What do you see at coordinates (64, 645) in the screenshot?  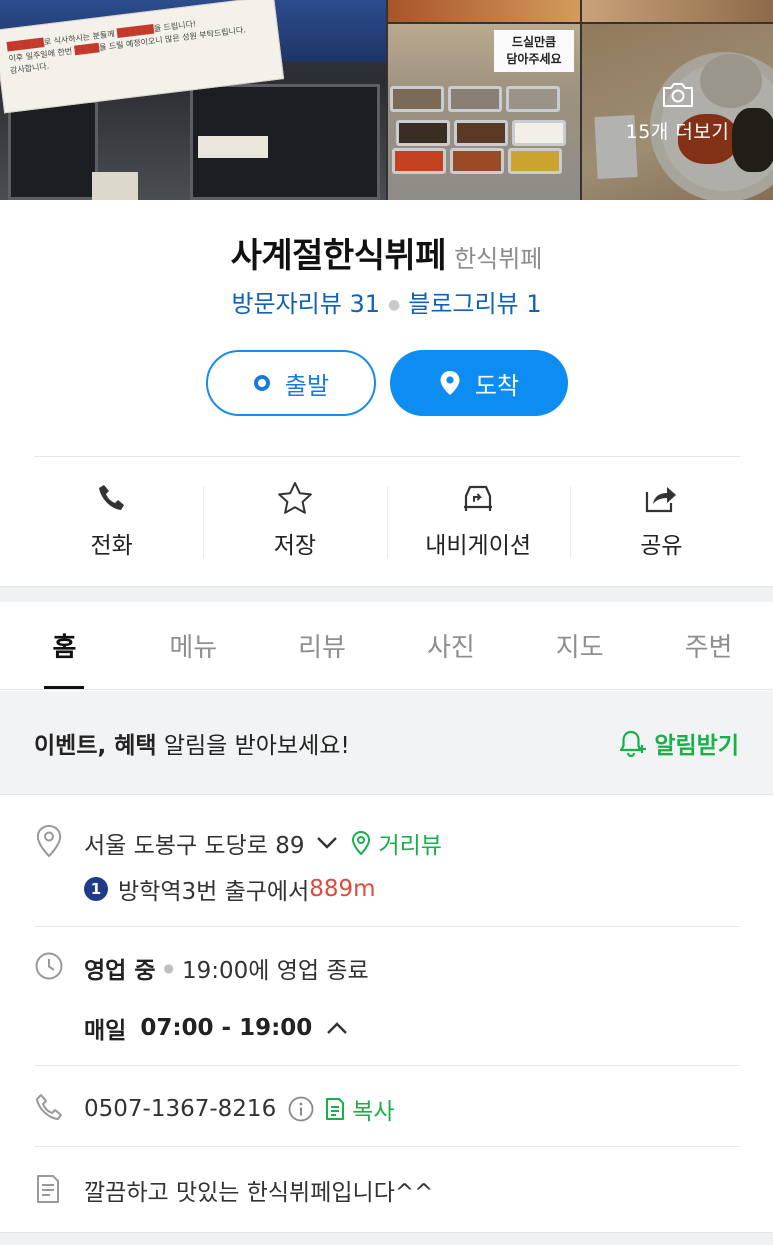 I see `tab-home: 홈` at bounding box center [64, 645].